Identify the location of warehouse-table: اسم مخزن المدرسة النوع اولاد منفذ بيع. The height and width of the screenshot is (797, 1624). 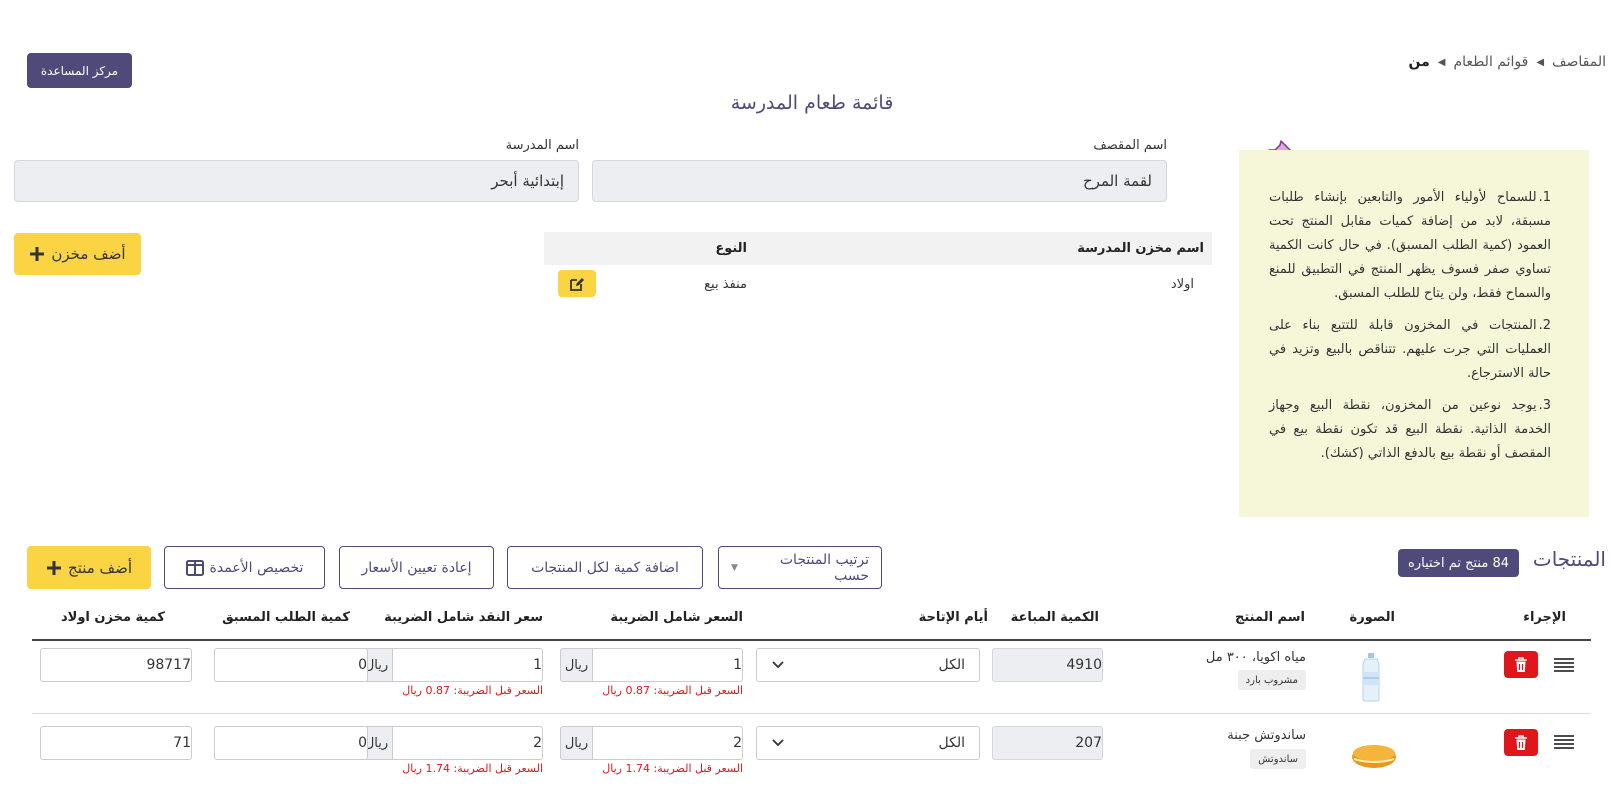
(878, 267).